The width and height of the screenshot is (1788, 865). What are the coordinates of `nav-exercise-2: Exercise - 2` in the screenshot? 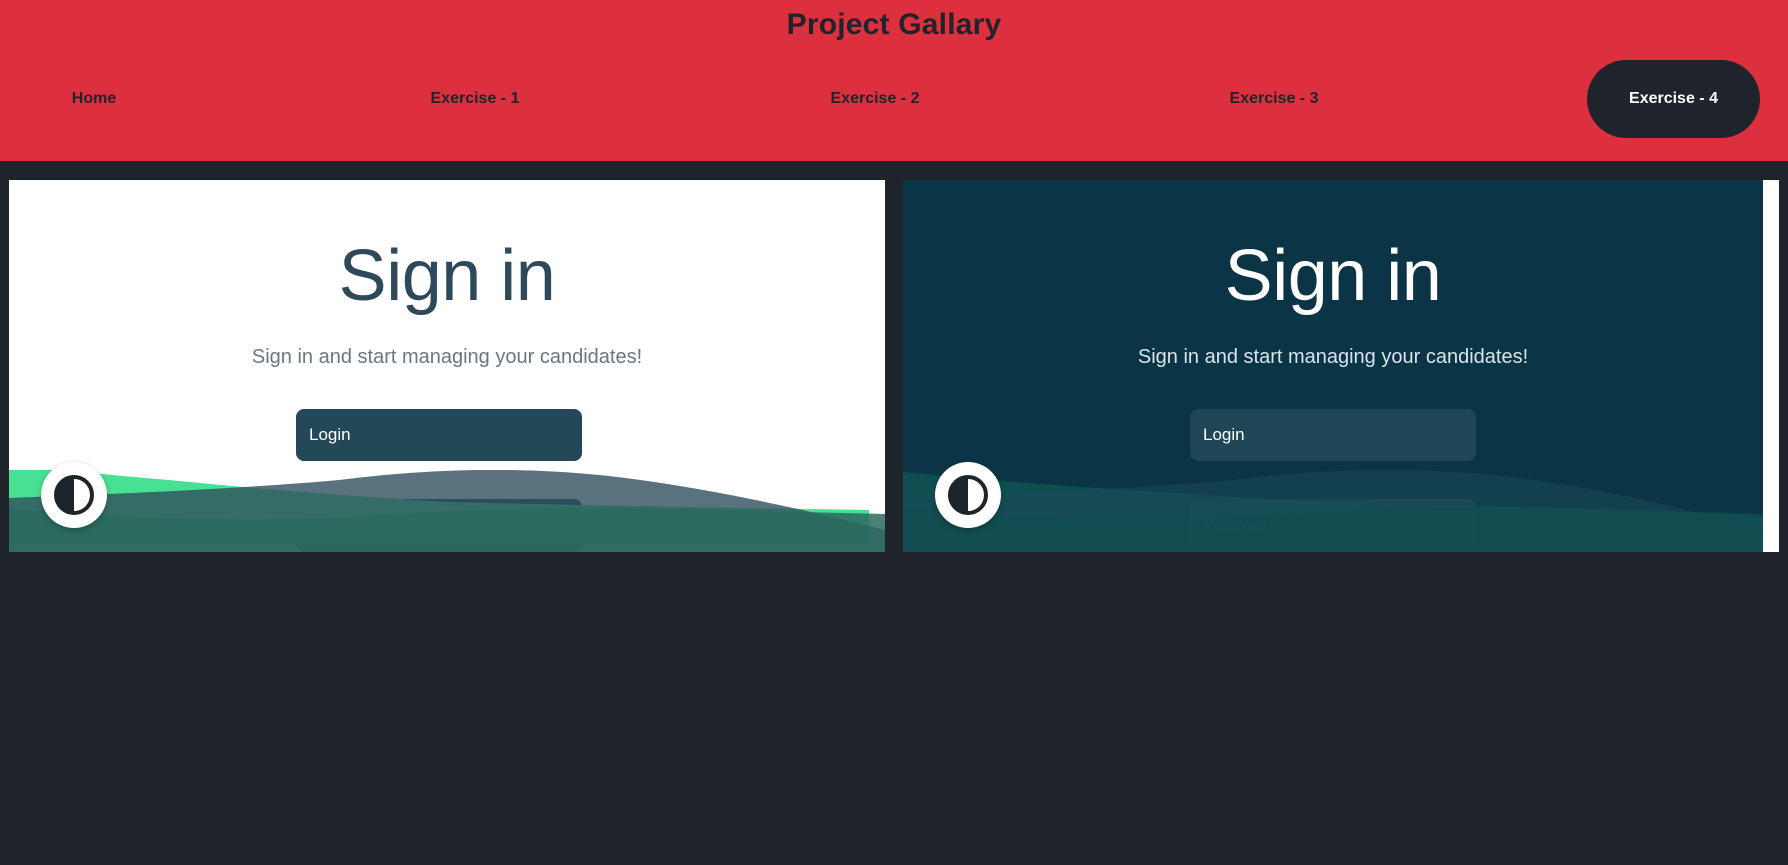 It's located at (875, 99).